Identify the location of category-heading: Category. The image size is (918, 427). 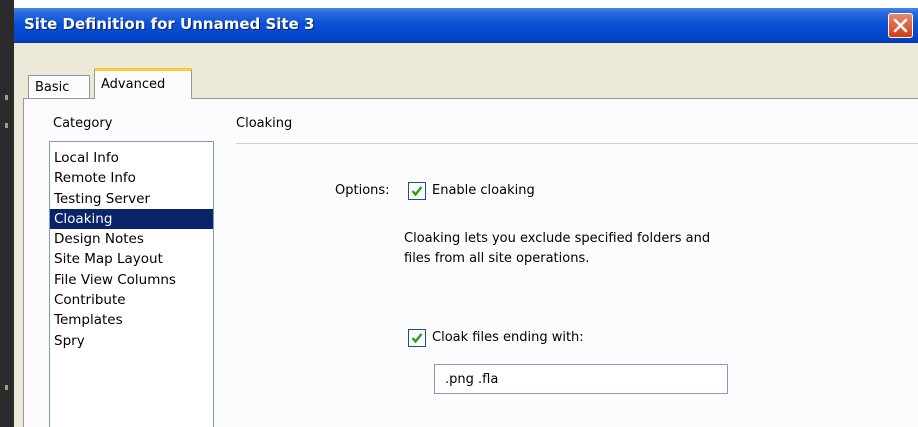
(83, 123).